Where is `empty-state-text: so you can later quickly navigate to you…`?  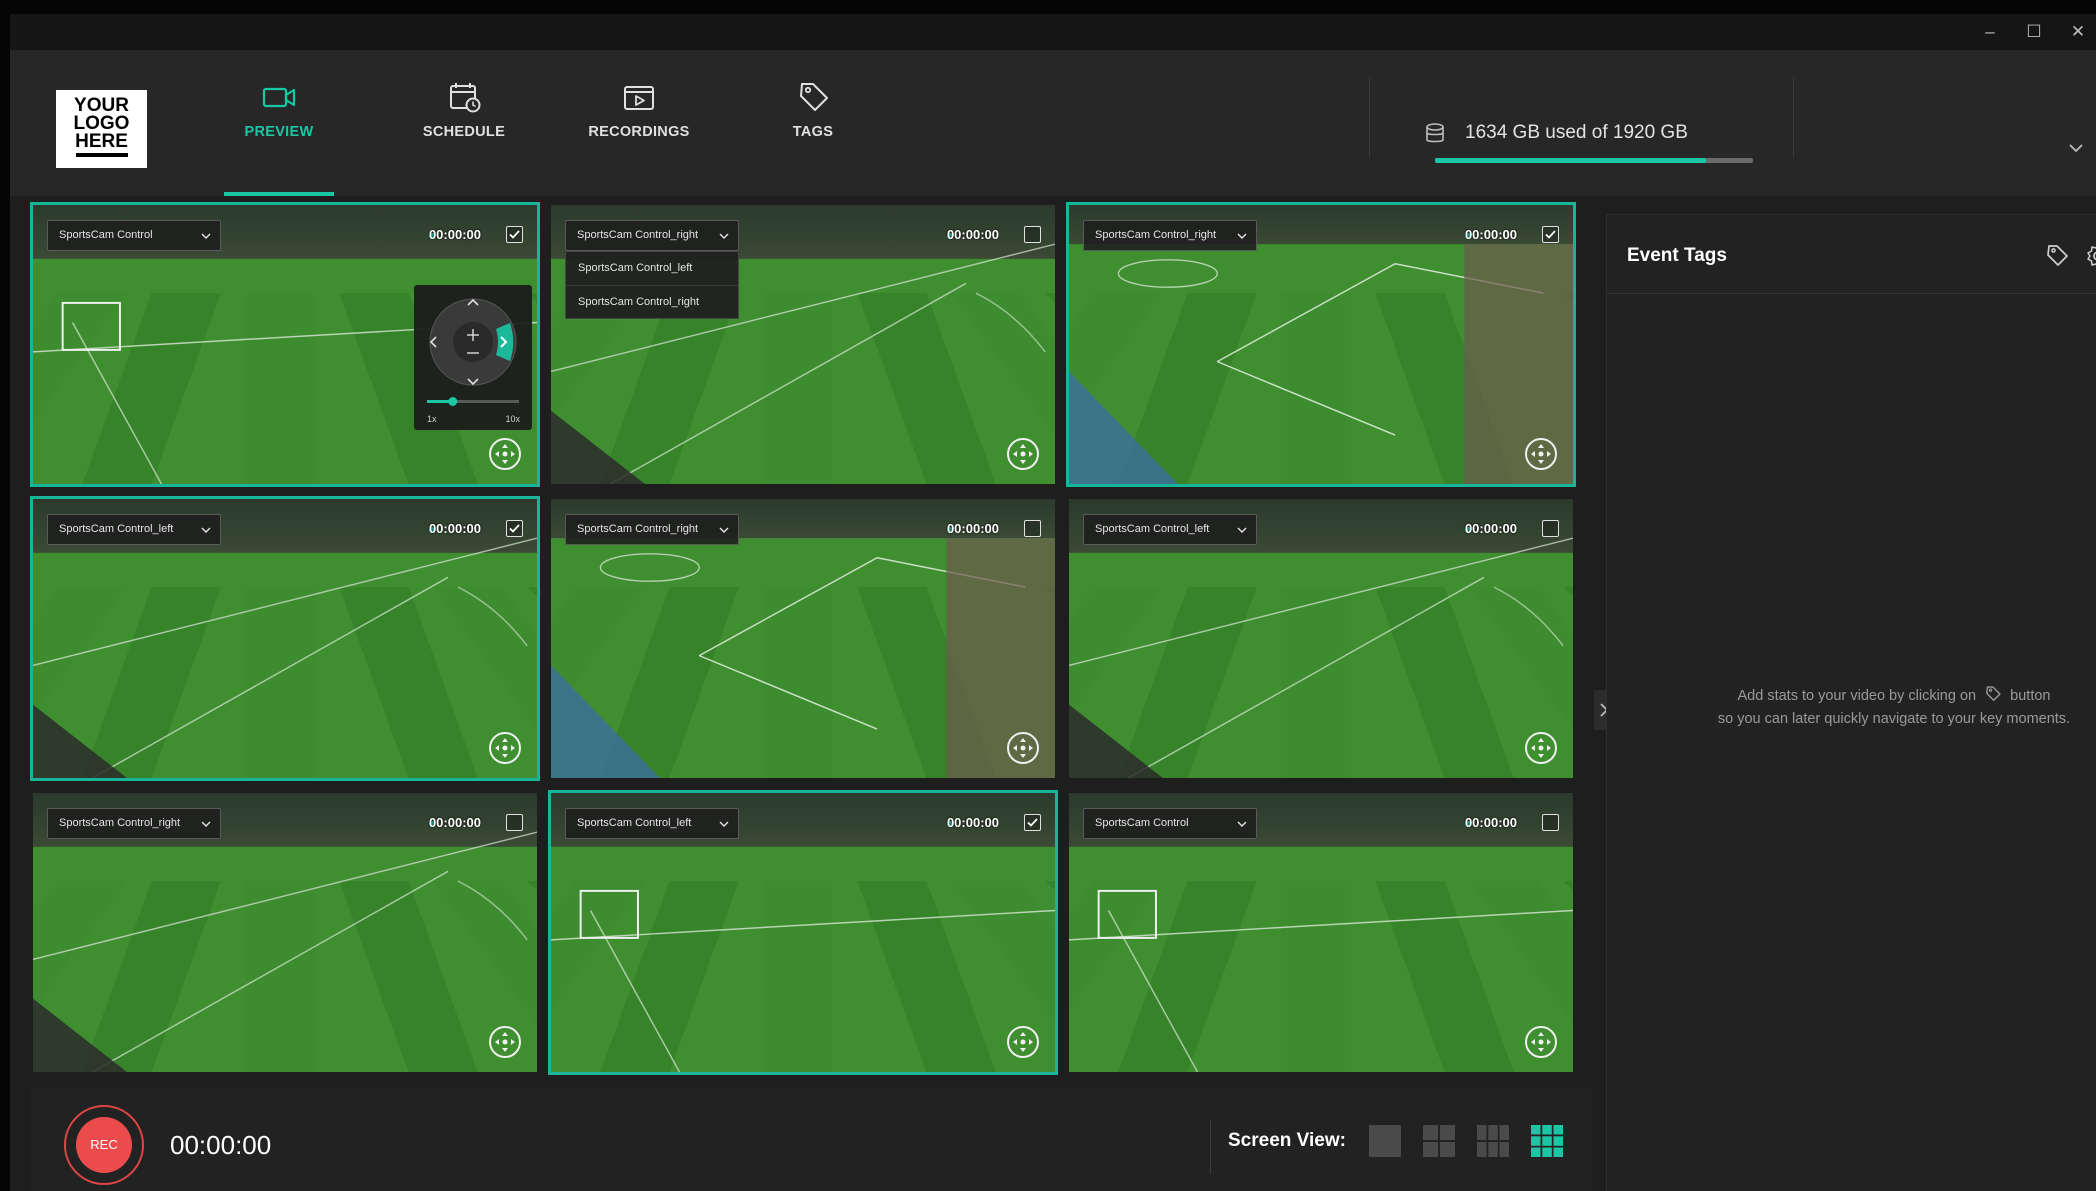 empty-state-text: so you can later quickly navigate to you… is located at coordinates (1894, 719).